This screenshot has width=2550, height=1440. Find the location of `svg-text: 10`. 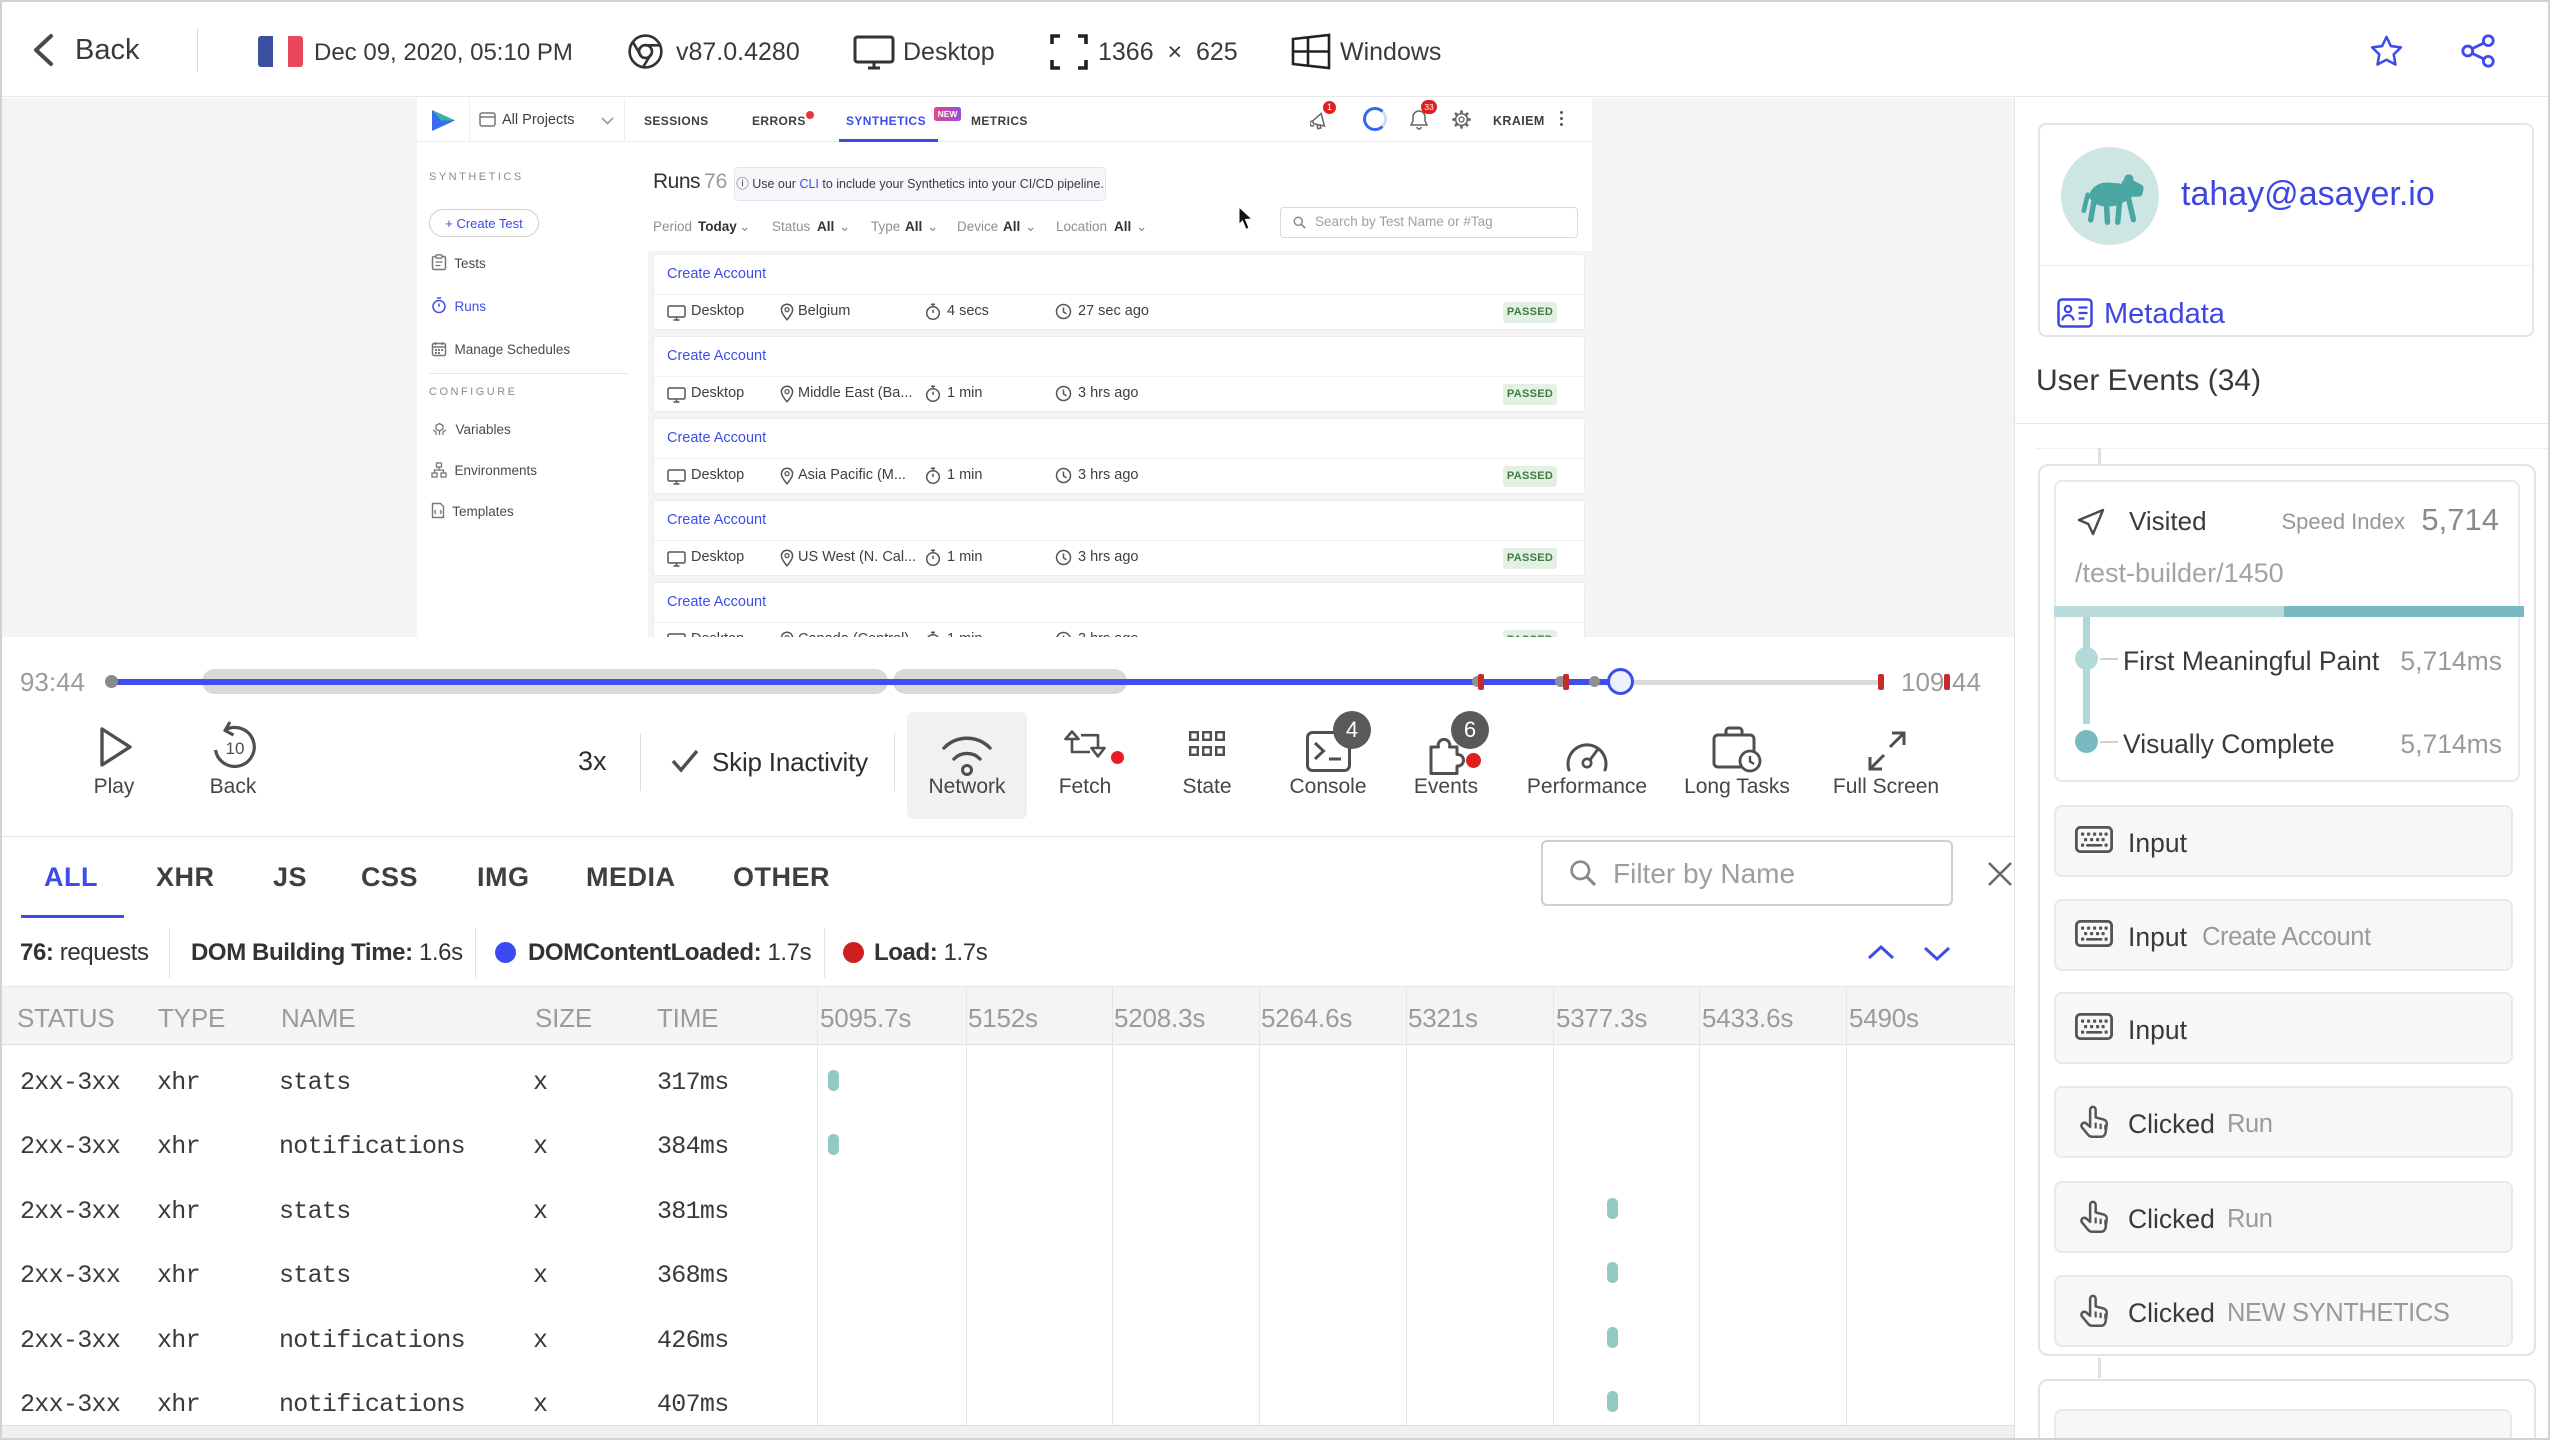

svg-text: 10 is located at coordinates (235, 748).